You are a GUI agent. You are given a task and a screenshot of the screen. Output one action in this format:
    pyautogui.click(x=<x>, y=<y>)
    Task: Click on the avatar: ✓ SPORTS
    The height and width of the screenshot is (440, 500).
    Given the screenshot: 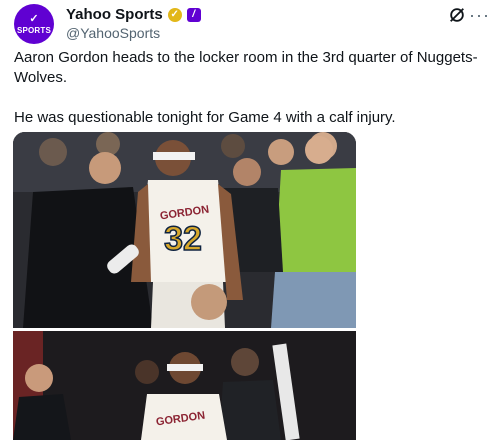 What is the action you would take?
    pyautogui.click(x=34, y=24)
    